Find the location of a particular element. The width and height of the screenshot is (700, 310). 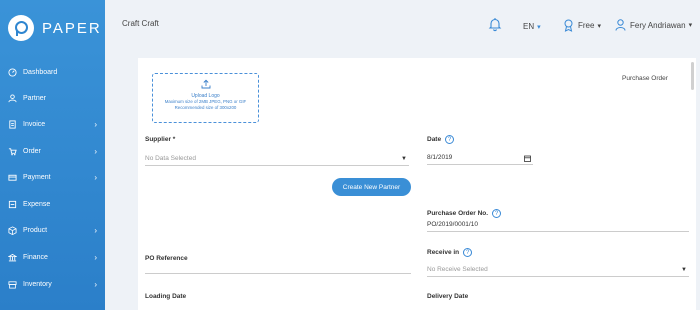

po-number-label: Purchase Order No.? is located at coordinates (464, 213).